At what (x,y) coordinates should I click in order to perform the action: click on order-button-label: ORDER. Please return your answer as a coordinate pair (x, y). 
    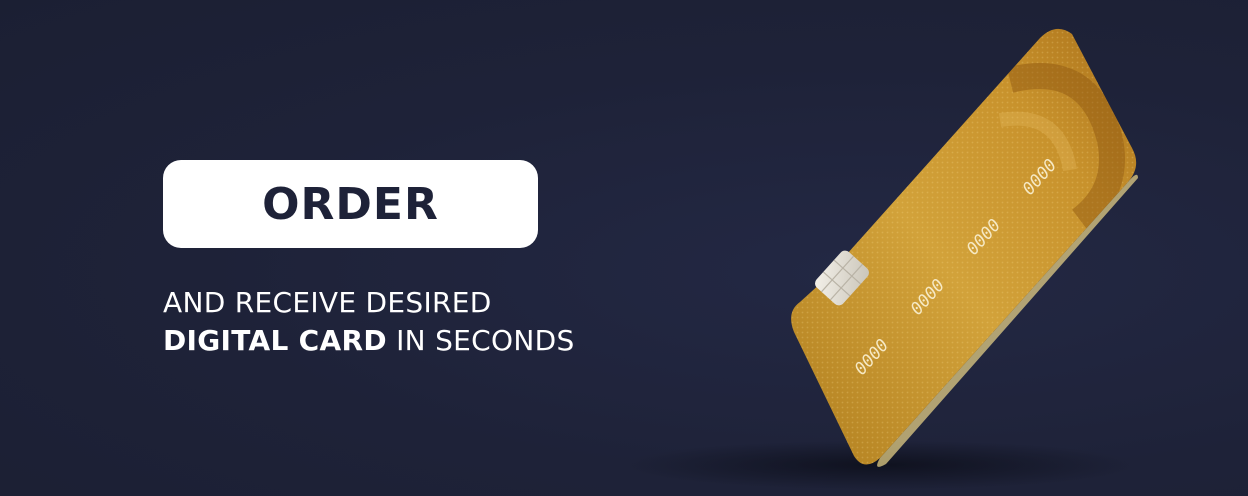
    Looking at the image, I should click on (350, 204).